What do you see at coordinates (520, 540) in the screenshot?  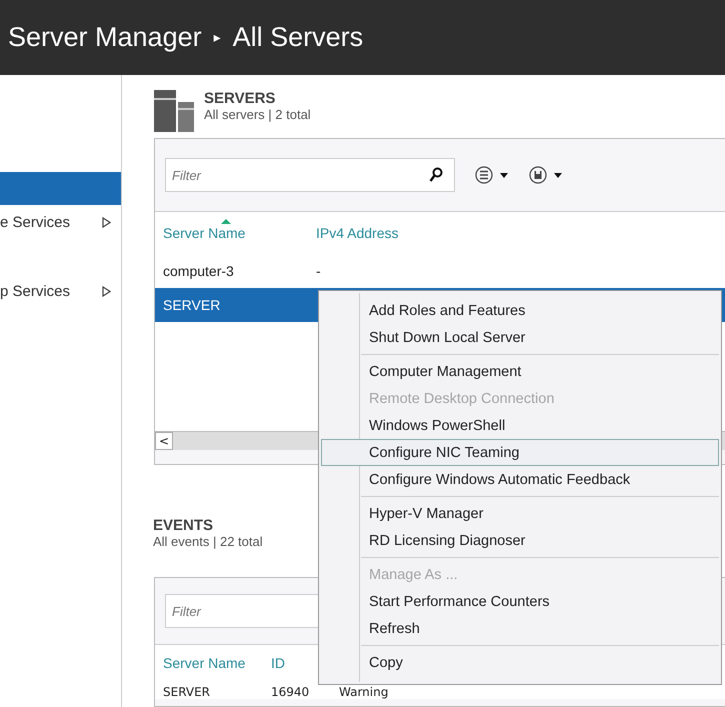 I see `menu-item: RD Licensing Diagnoser` at bounding box center [520, 540].